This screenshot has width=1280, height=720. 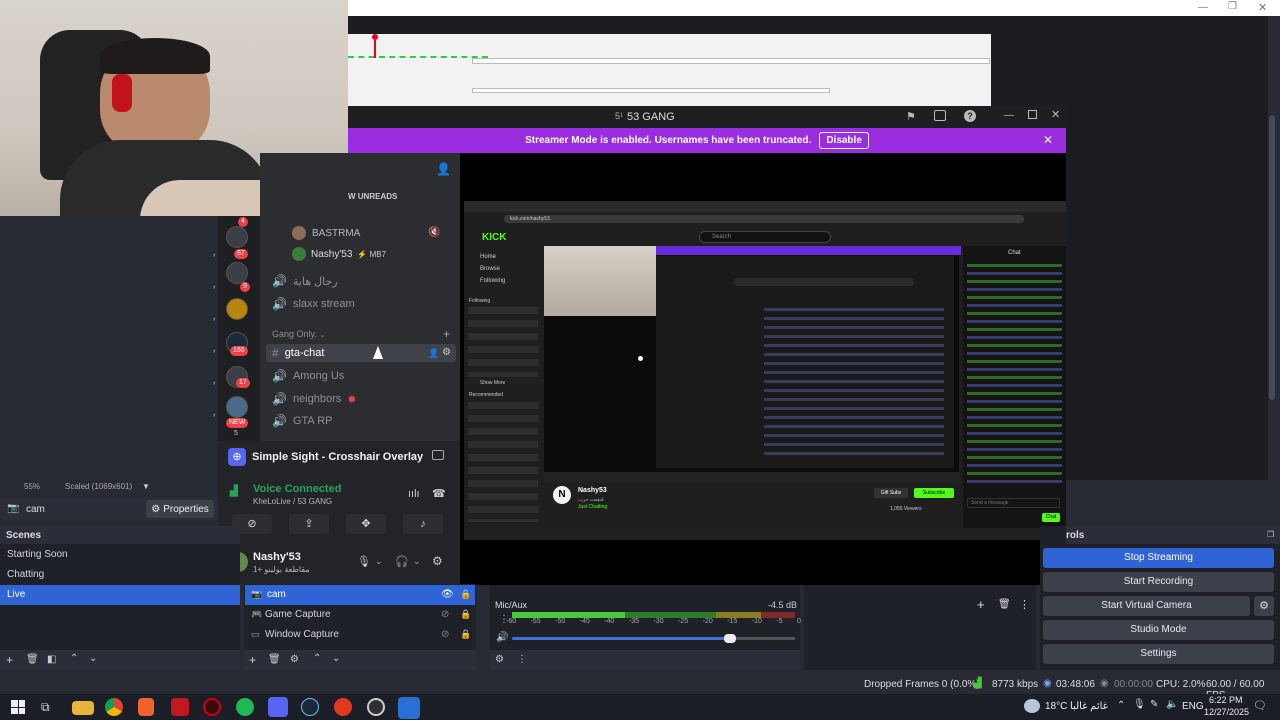 What do you see at coordinates (326, 233) in the screenshot?
I see `voice-user-bastrma: BASTRMA` at bounding box center [326, 233].